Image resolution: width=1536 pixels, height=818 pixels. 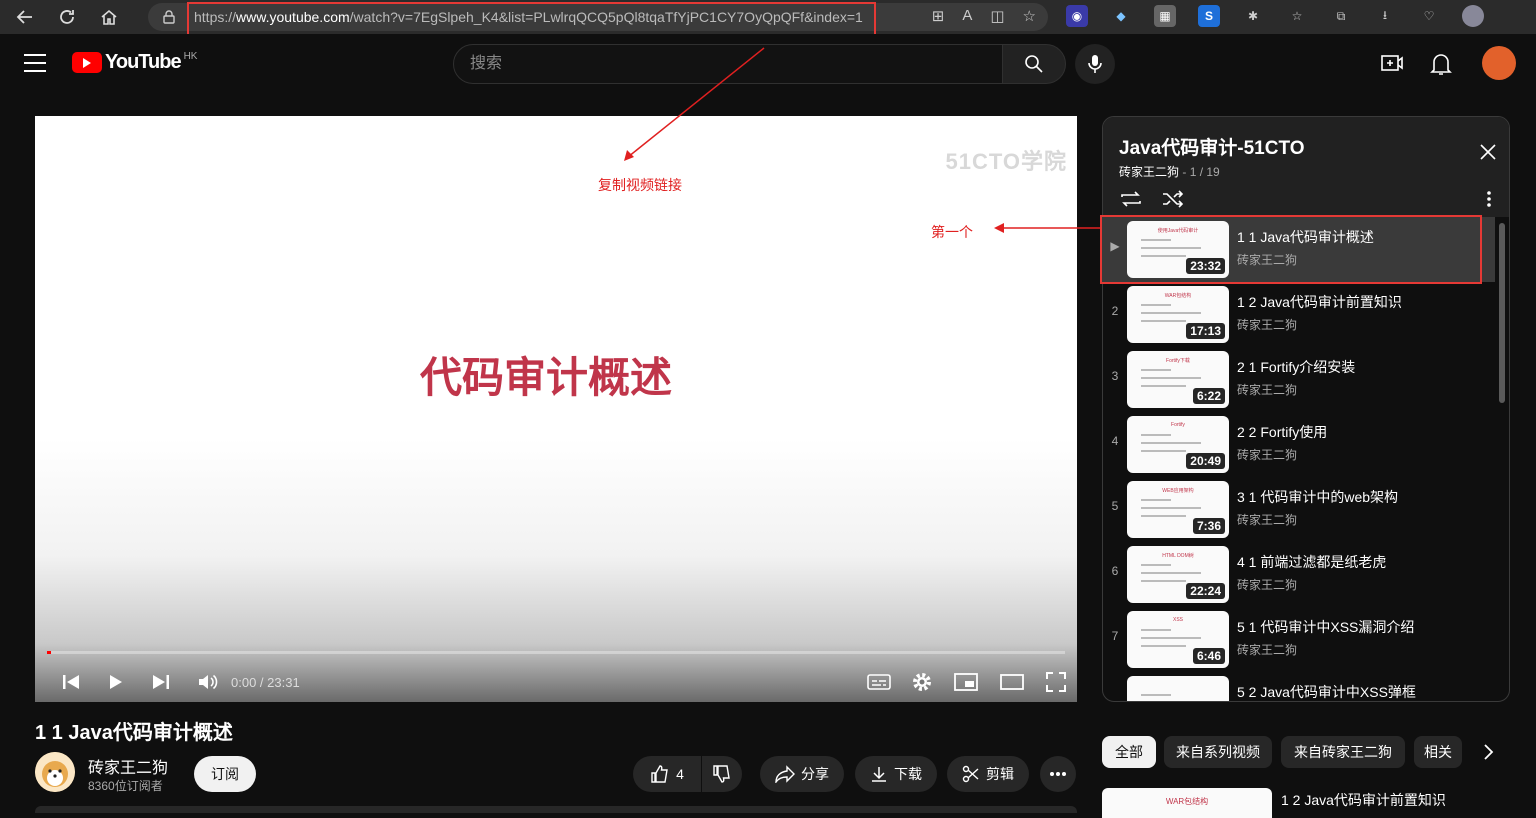 I want to click on recommendation-thumbnail: WAR包结构, so click(x=1187, y=803).